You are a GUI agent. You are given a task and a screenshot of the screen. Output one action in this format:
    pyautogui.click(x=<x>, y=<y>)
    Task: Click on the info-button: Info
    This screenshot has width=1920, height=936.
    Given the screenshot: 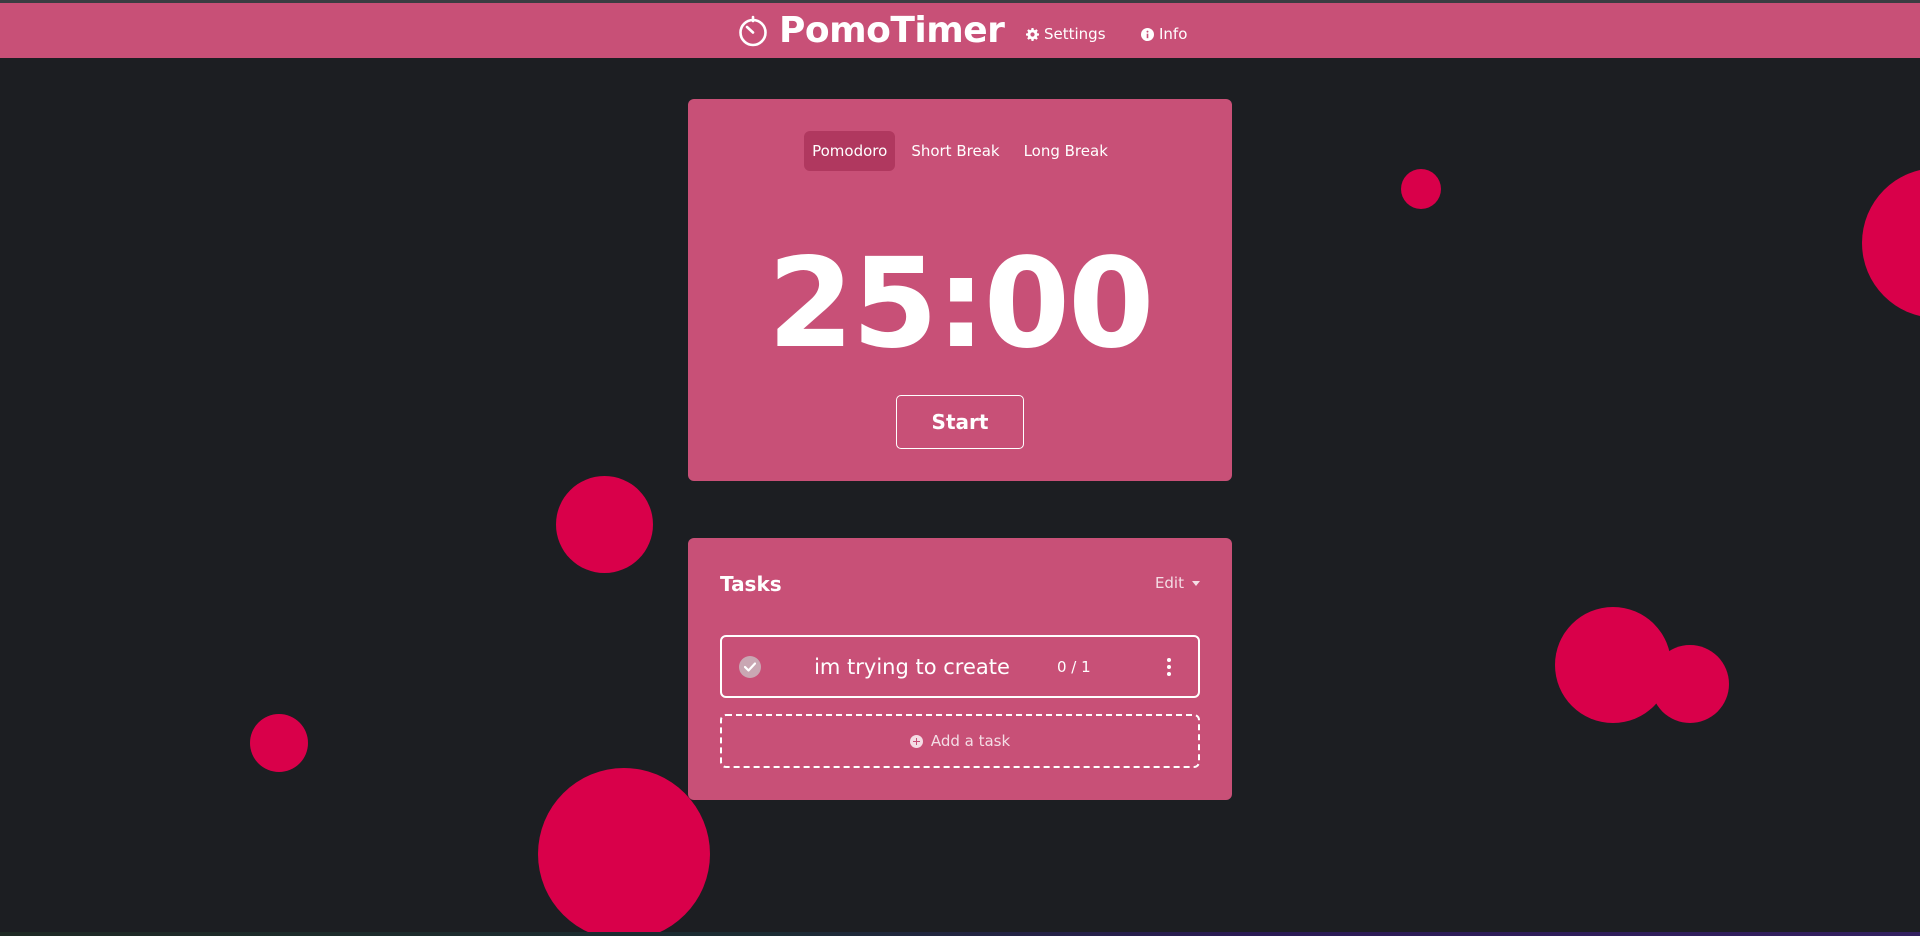 What is the action you would take?
    pyautogui.click(x=1164, y=34)
    